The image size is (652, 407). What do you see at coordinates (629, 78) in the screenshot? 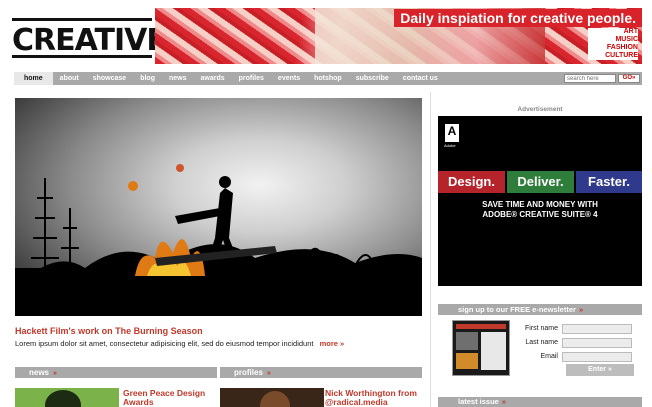
I see `search-go-button: GO»` at bounding box center [629, 78].